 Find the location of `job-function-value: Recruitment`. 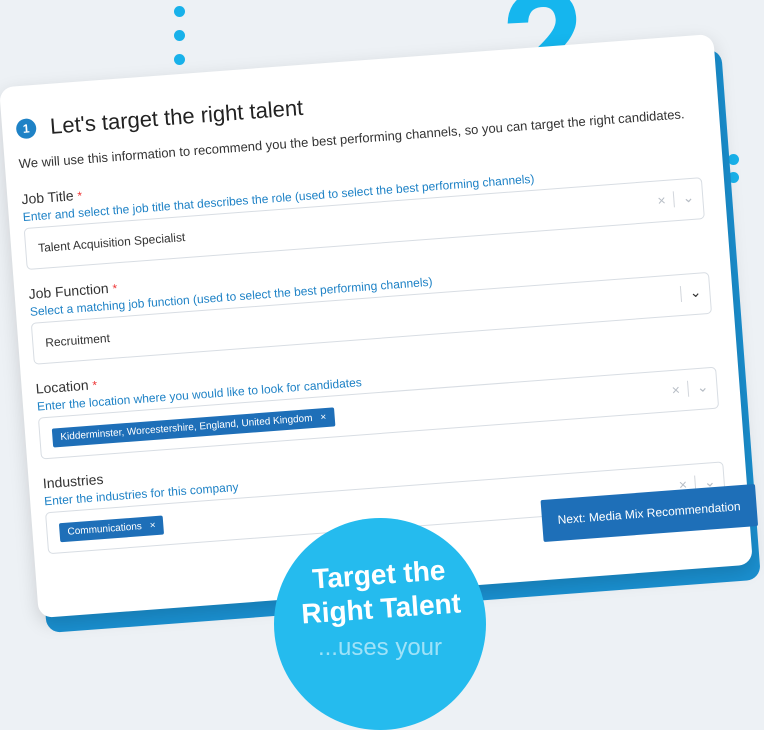

job-function-value: Recruitment is located at coordinates (77, 340).